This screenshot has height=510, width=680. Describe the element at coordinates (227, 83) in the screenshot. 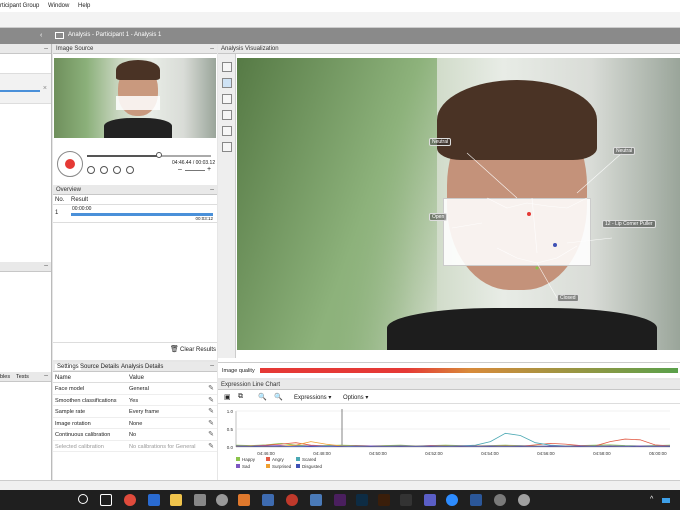

I see `grid-tool-icon` at that location.